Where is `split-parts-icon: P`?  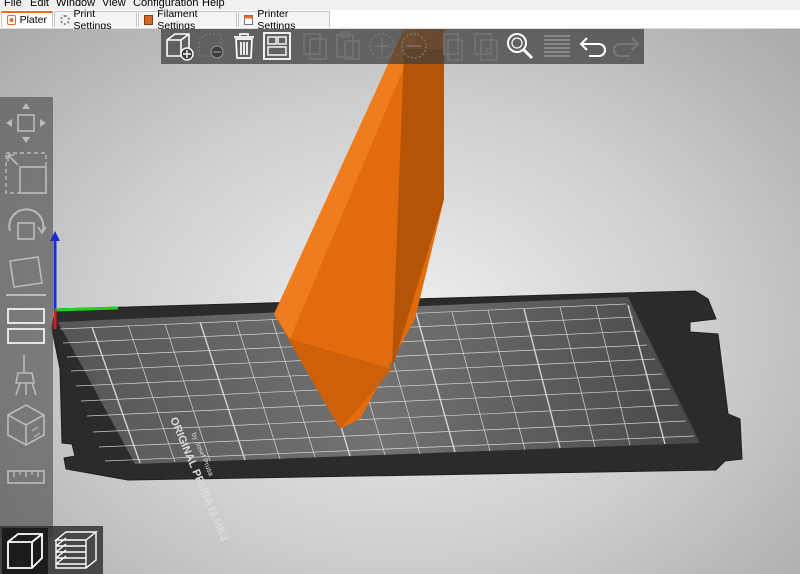
split-parts-icon: P is located at coordinates (486, 47).